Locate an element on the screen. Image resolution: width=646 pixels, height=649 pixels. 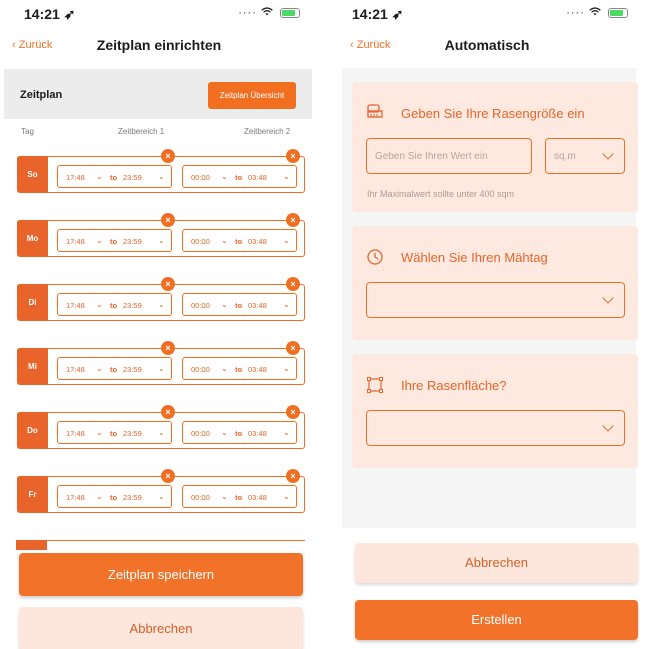
lawn-size-title: Geben Sie Ihre Rasengröße ein is located at coordinates (493, 113).